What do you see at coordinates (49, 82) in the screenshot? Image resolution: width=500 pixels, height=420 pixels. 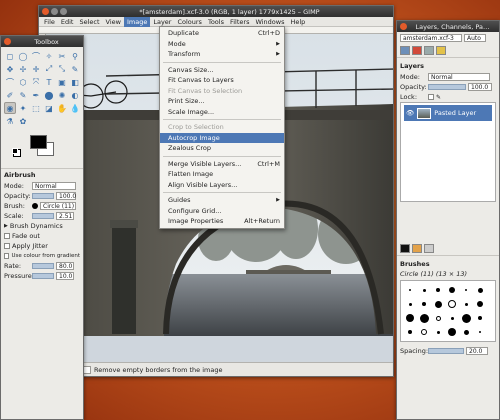 I see `tool-icon: T` at bounding box center [49, 82].